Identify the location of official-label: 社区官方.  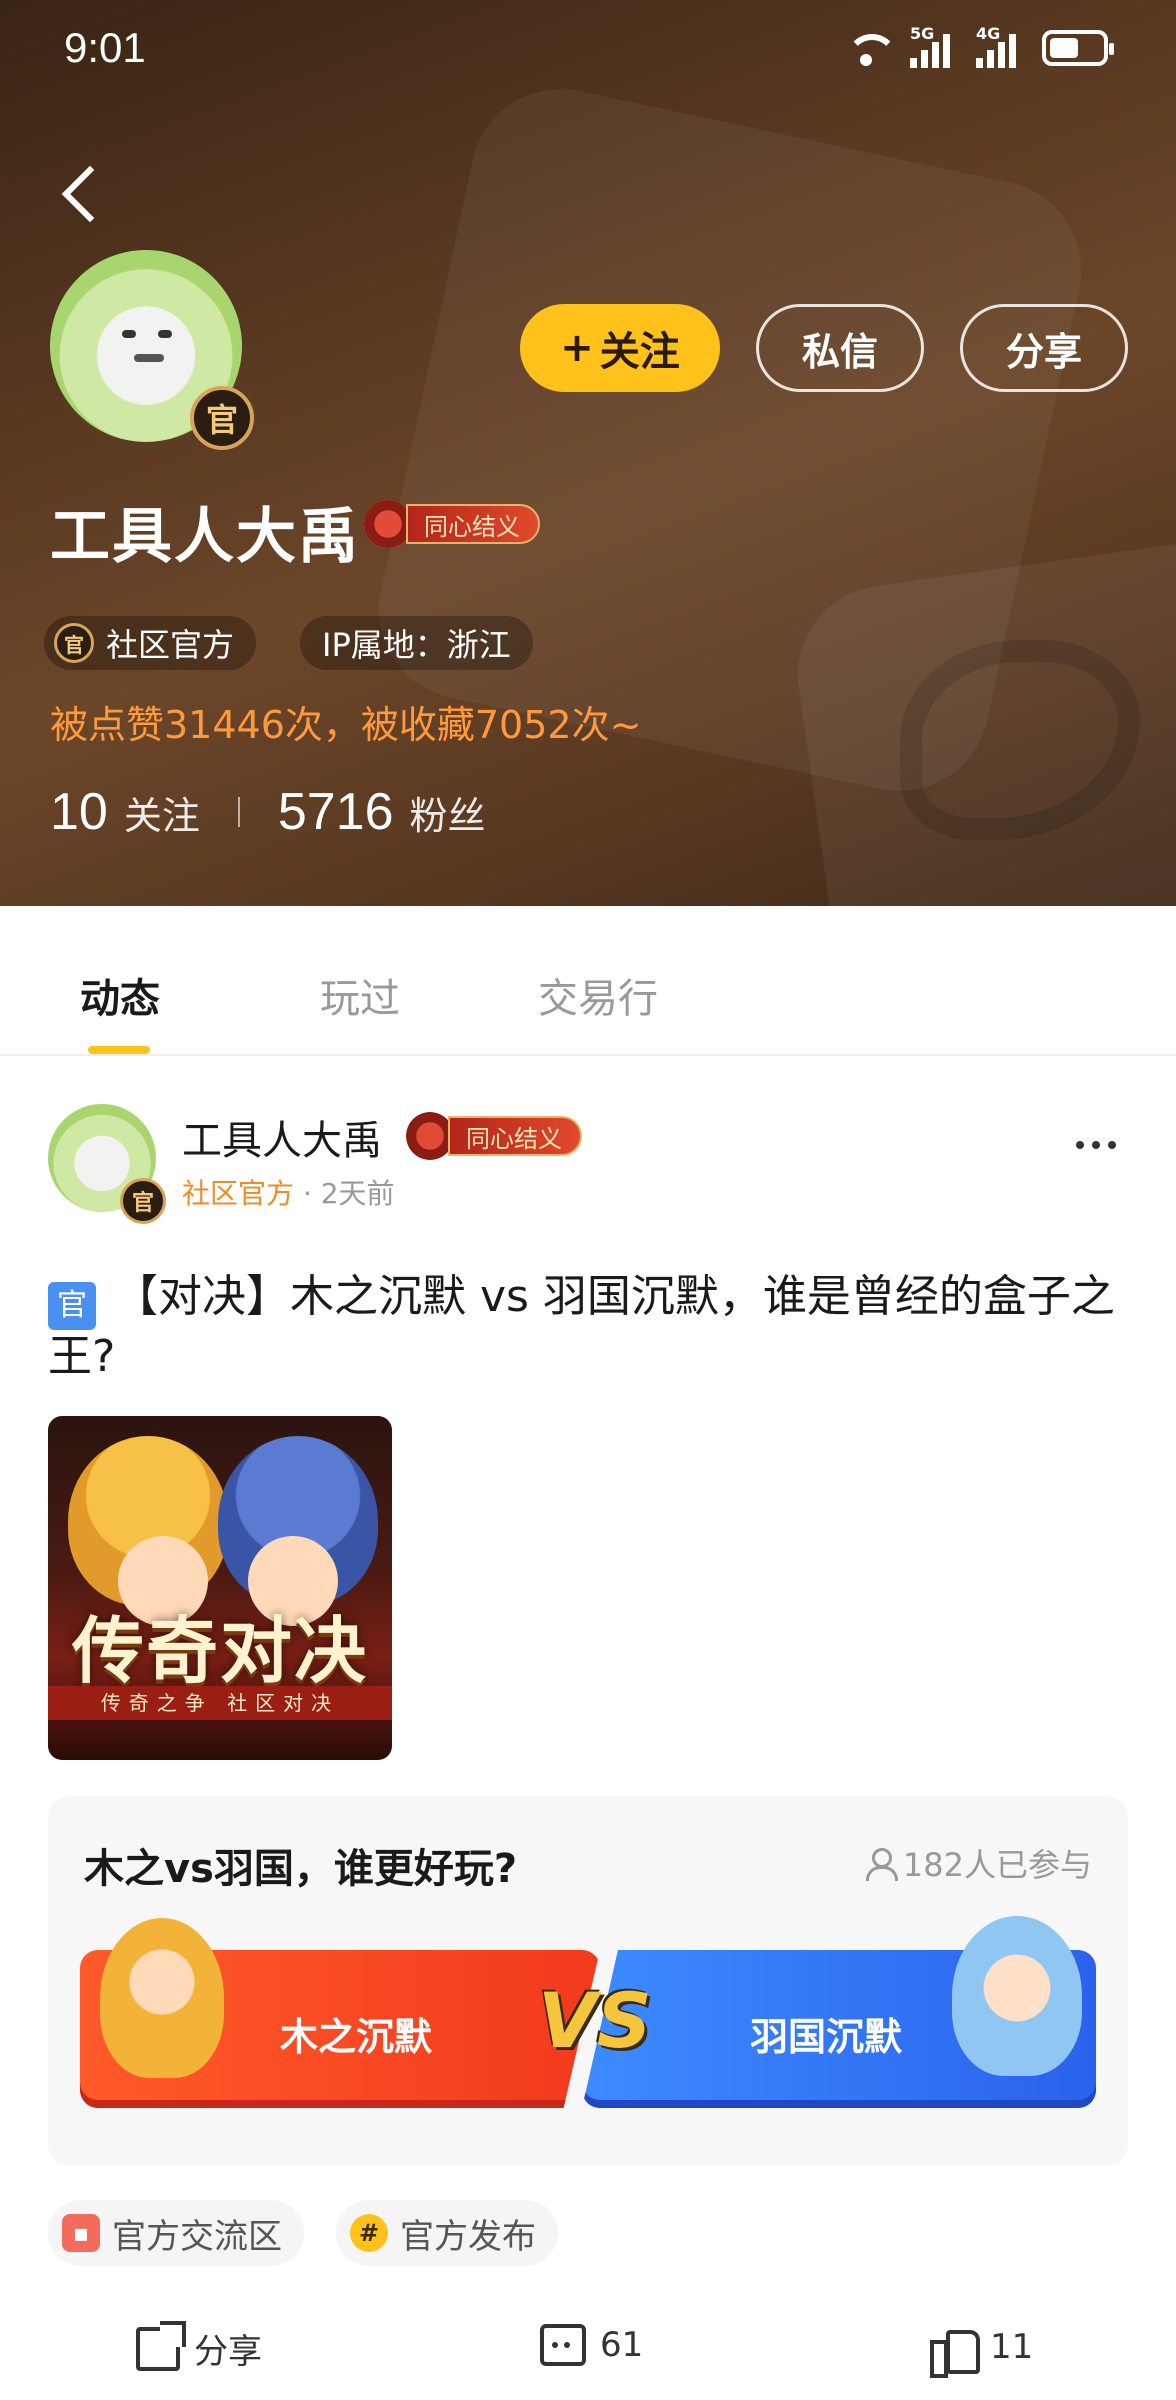
(238, 1193).